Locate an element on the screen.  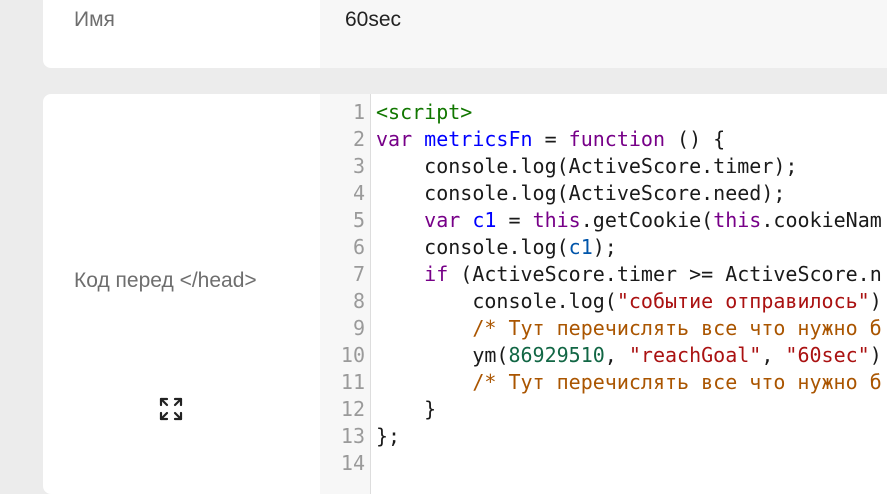
line-number: 5 is located at coordinates (358, 220).